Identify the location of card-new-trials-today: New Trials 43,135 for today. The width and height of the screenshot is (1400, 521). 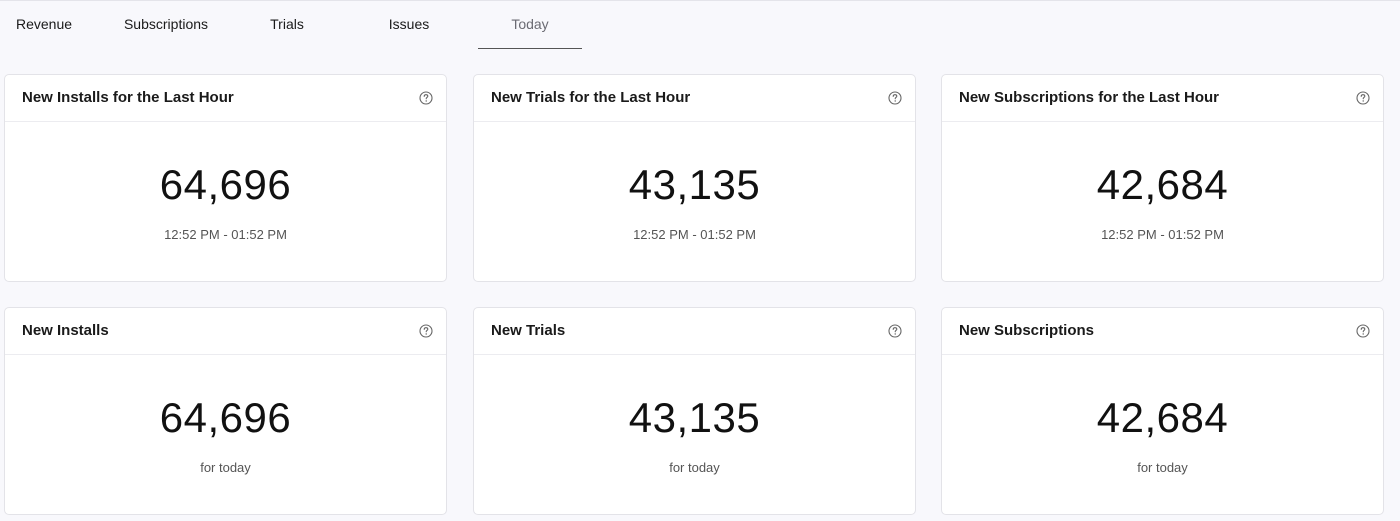
(694, 411).